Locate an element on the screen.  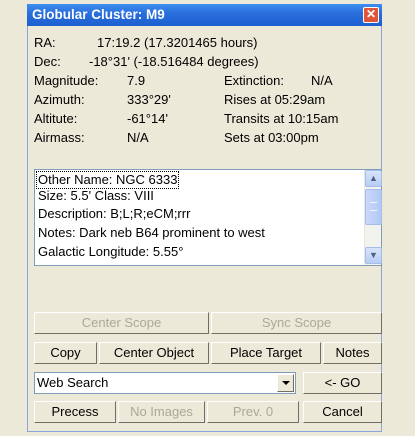
detail-line: Notes: Dark neb B64 prominent to west is located at coordinates (151, 233).